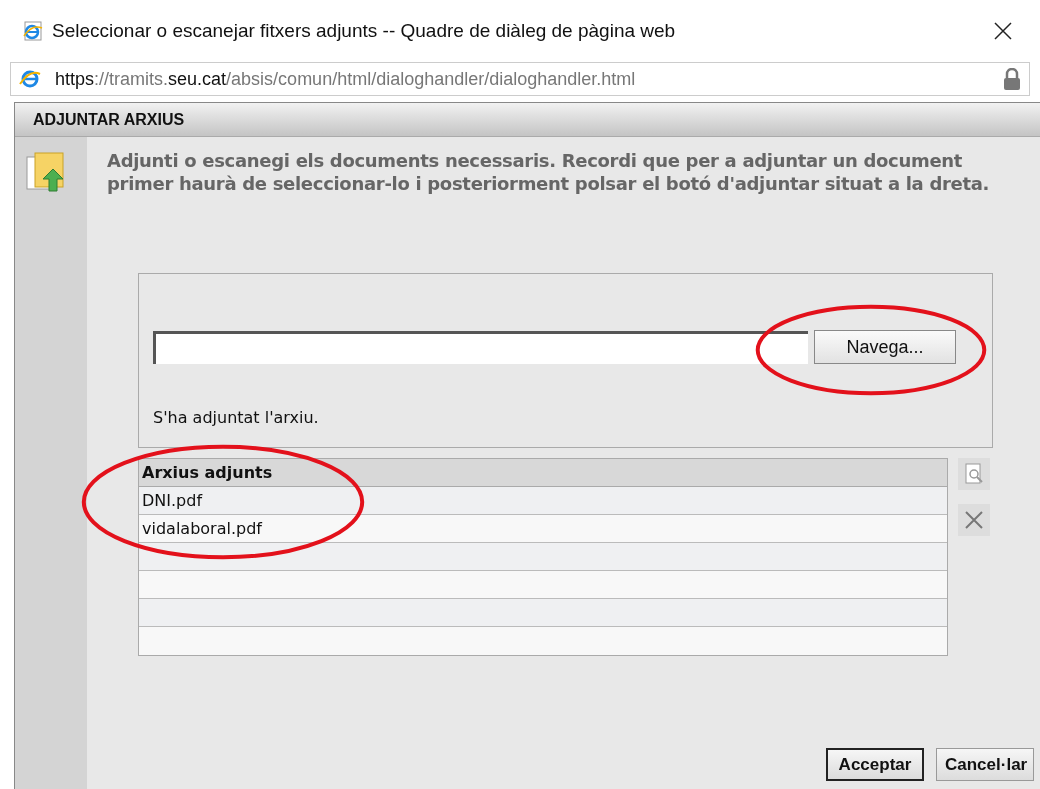 The height and width of the screenshot is (789, 1040). What do you see at coordinates (207, 472) in the screenshot?
I see `column-header: Arxius adjunts` at bounding box center [207, 472].